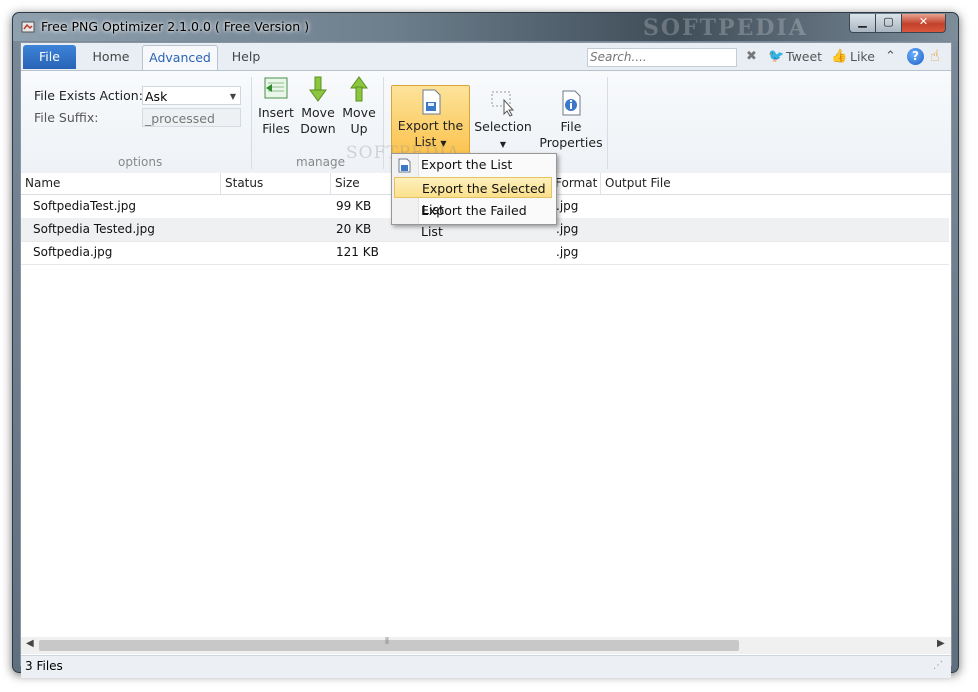 Image resolution: width=978 pixels, height=692 pixels. Describe the element at coordinates (473, 219) in the screenshot. I see `menu-item-export-failed: Export the Failed List` at that location.